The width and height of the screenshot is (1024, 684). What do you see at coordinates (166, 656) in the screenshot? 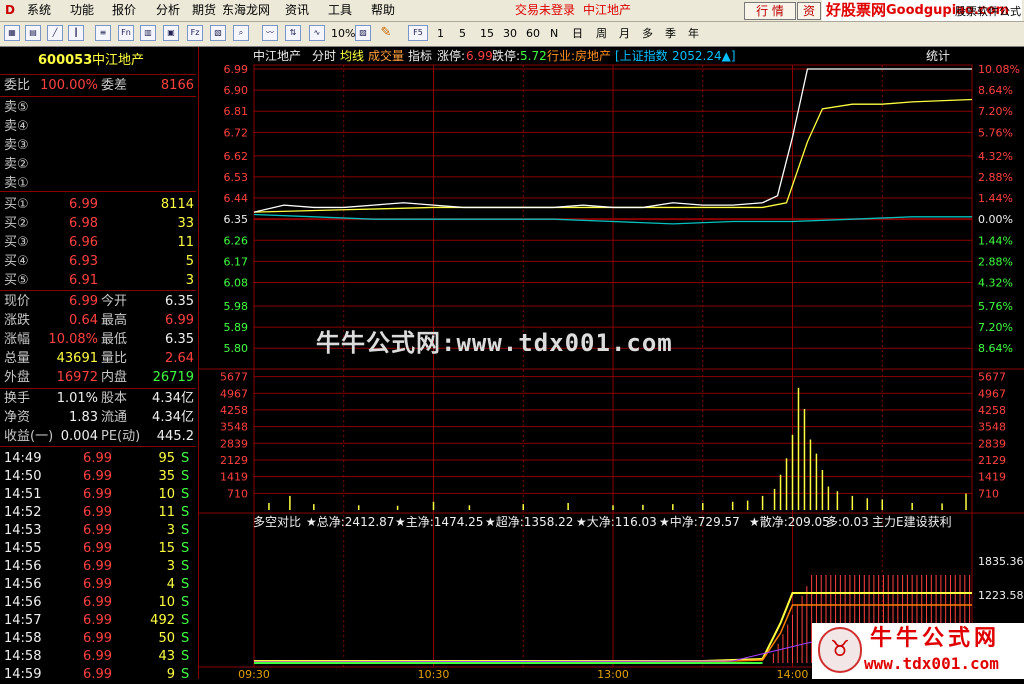
I see `tick-volume: 43` at bounding box center [166, 656].